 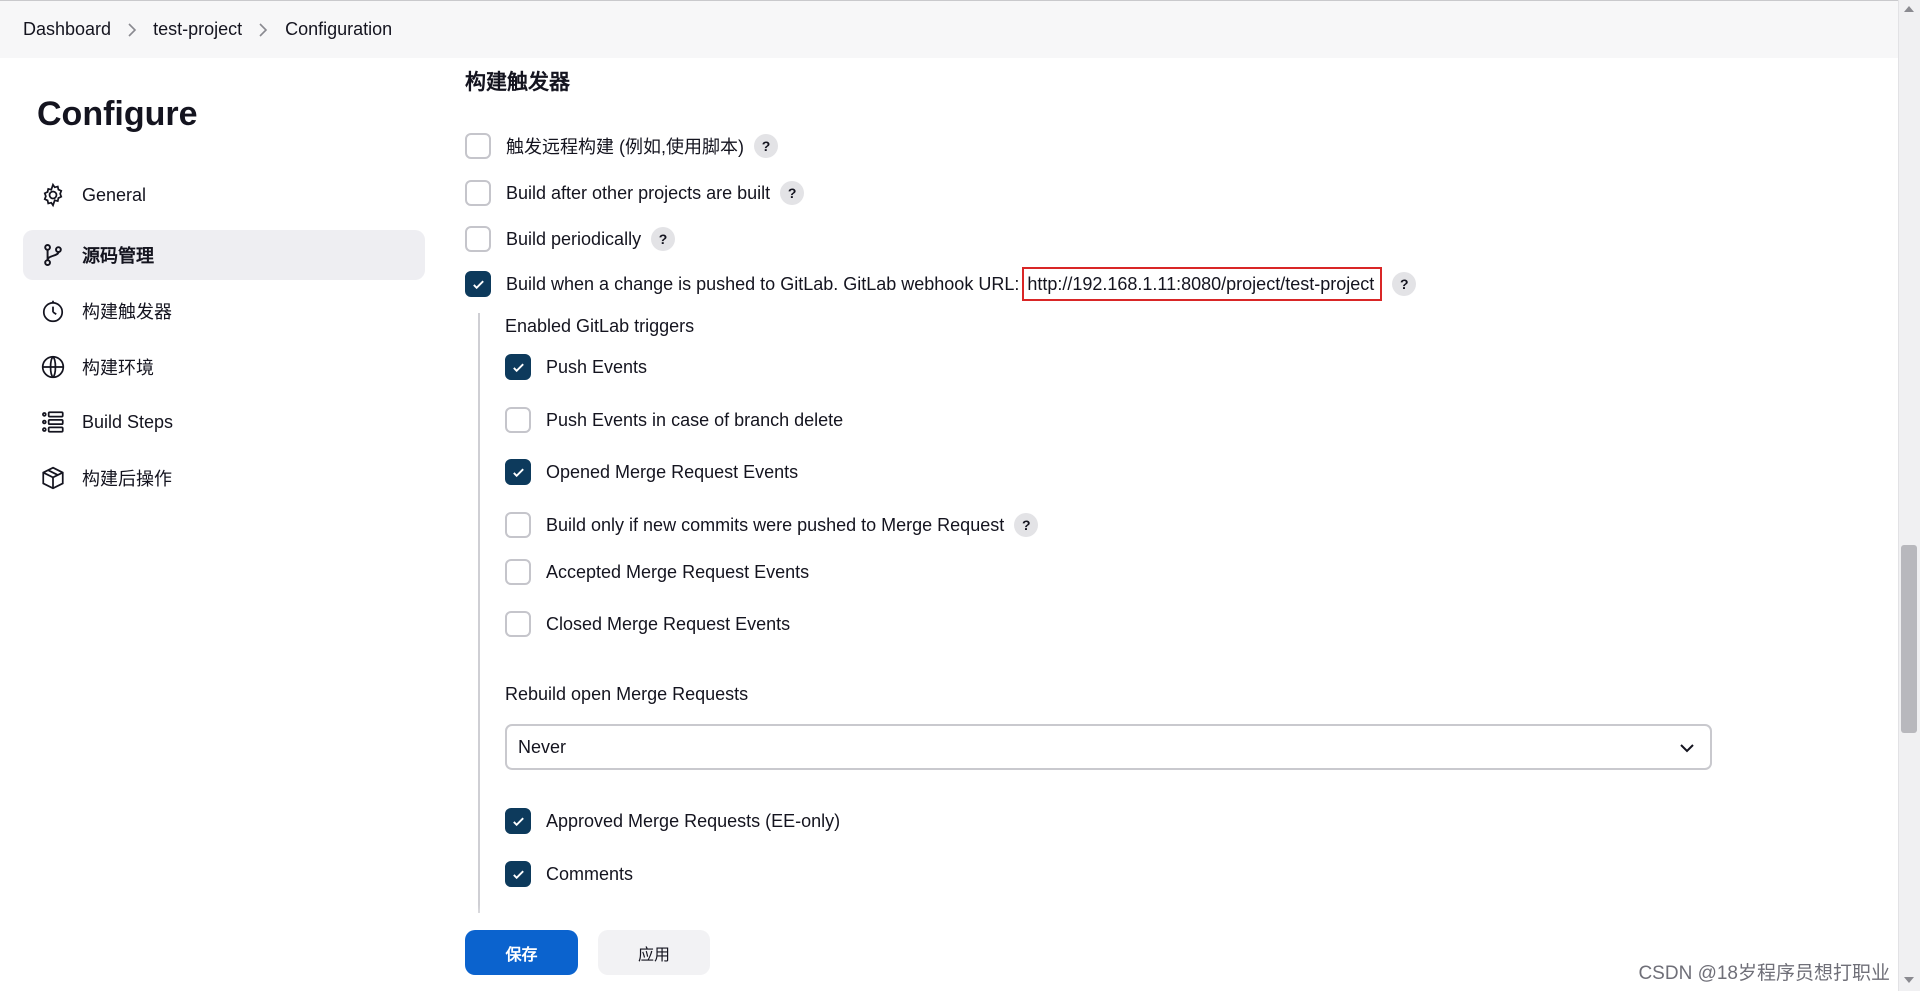 I want to click on gear-icon, so click(x=53, y=195).